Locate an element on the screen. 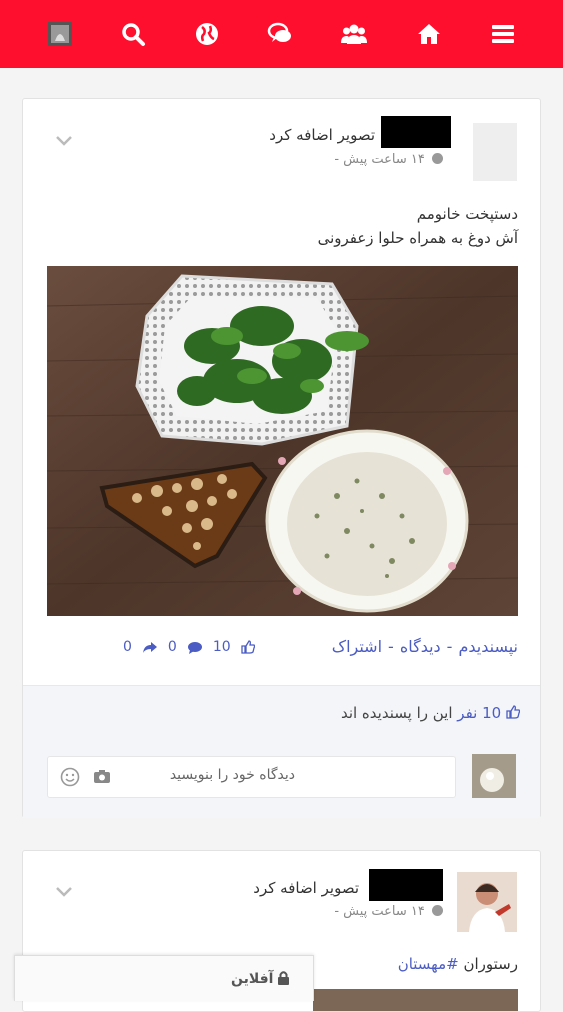 The width and height of the screenshot is (563, 1012). liked-by-text: 10 نفر این را پسندیده اند is located at coordinates (430, 713).